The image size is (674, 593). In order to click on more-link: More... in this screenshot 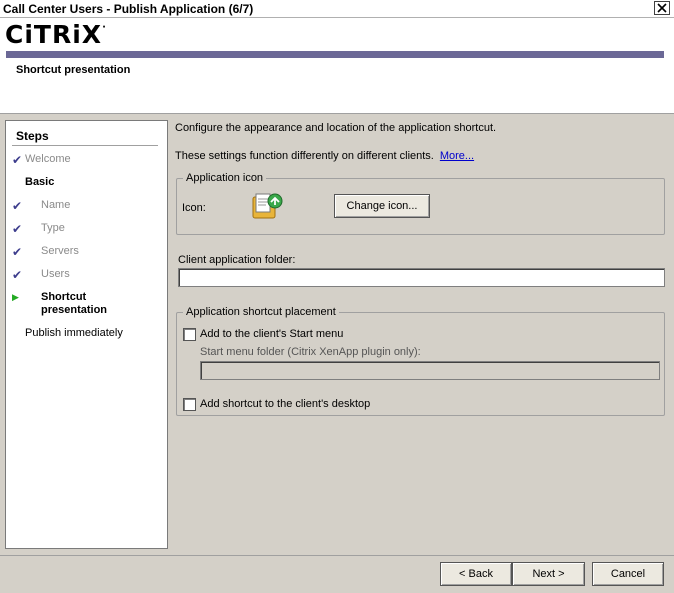, I will do `click(457, 156)`.